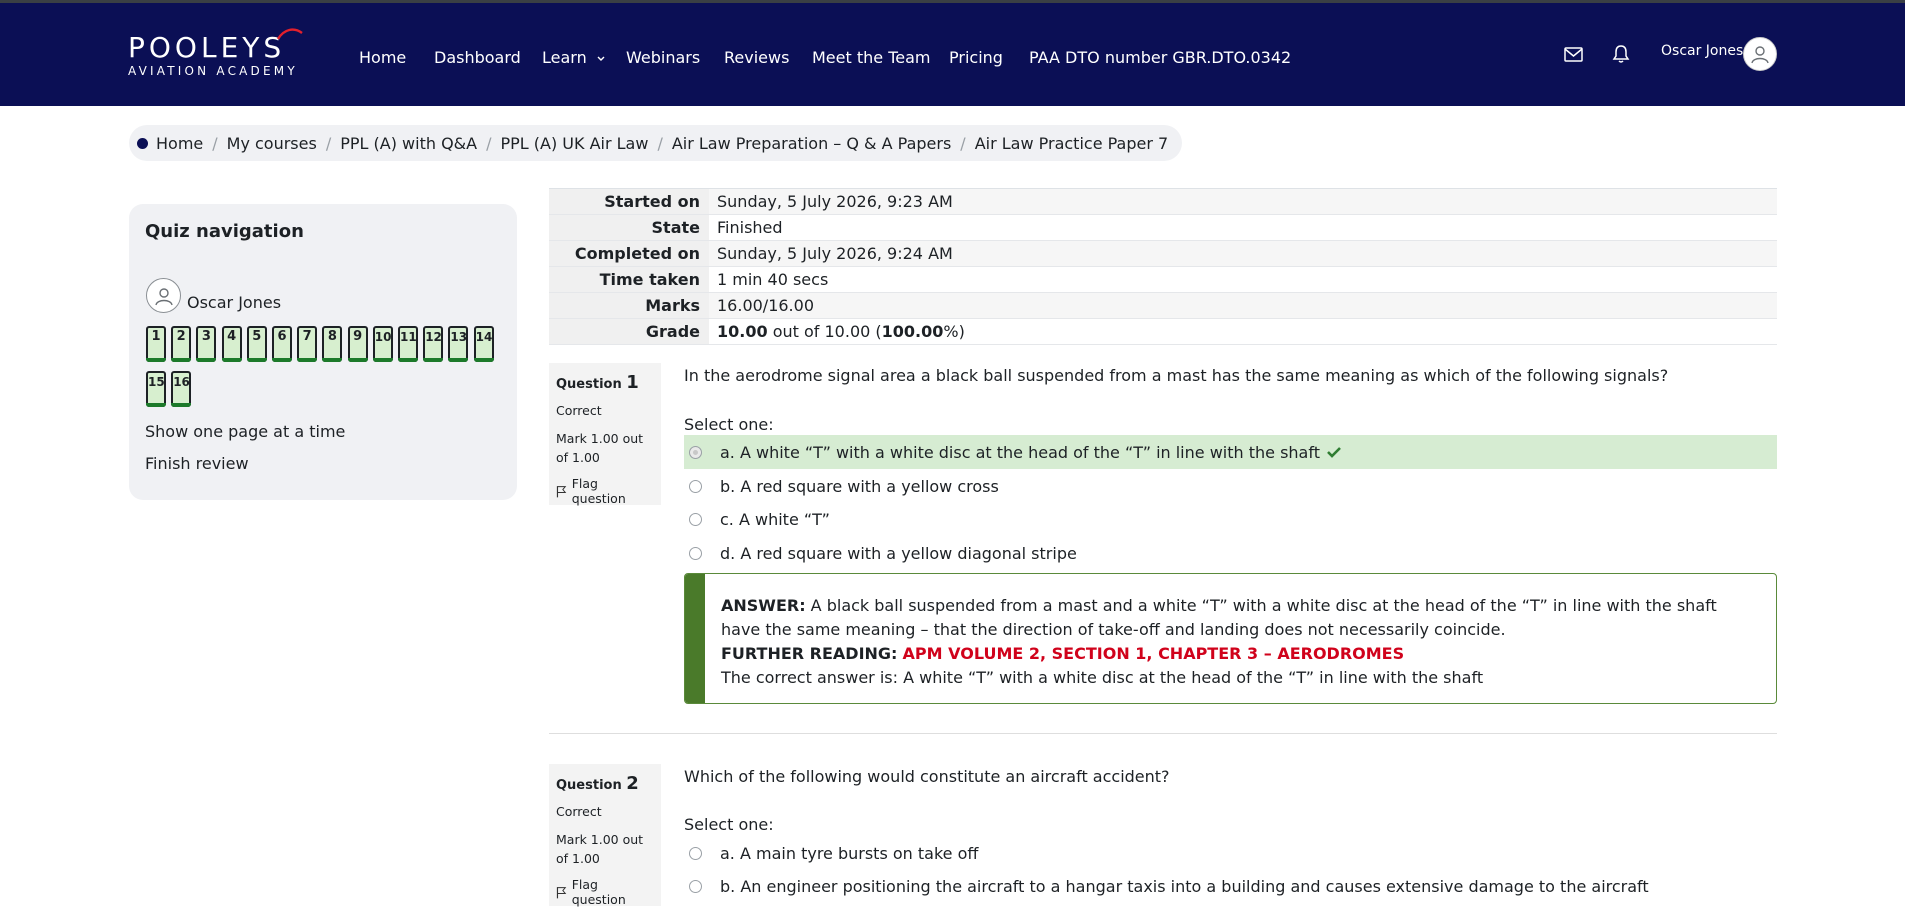 This screenshot has width=1905, height=912. What do you see at coordinates (1573, 54) in the screenshot?
I see `mail-icon` at bounding box center [1573, 54].